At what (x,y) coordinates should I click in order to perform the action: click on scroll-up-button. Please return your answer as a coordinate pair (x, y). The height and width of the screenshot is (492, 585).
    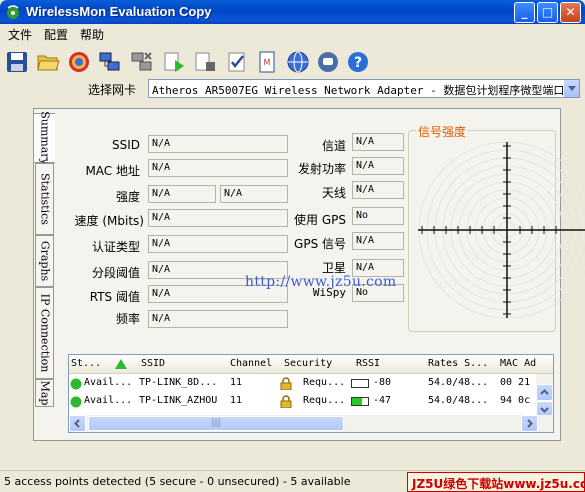
    Looking at the image, I should click on (544, 392).